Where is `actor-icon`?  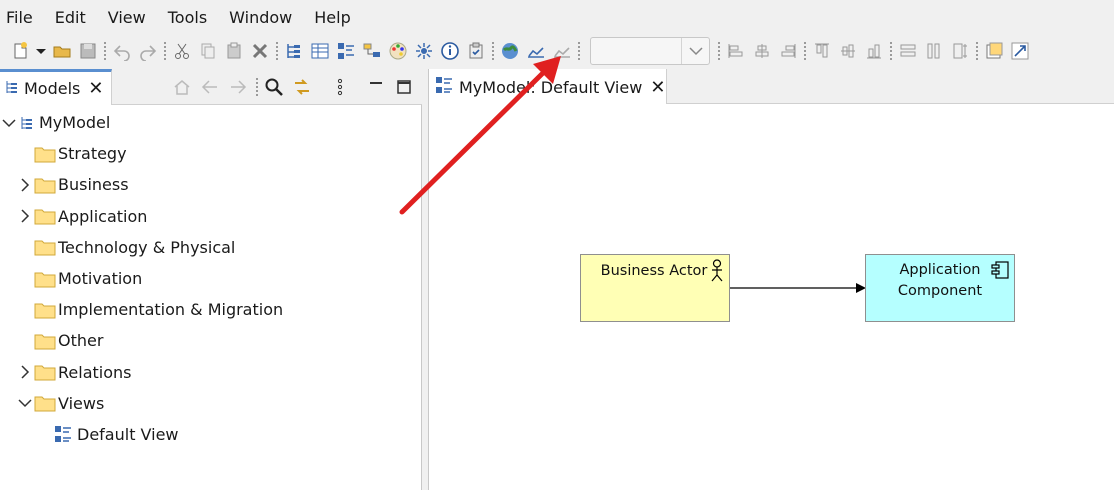 actor-icon is located at coordinates (717, 270).